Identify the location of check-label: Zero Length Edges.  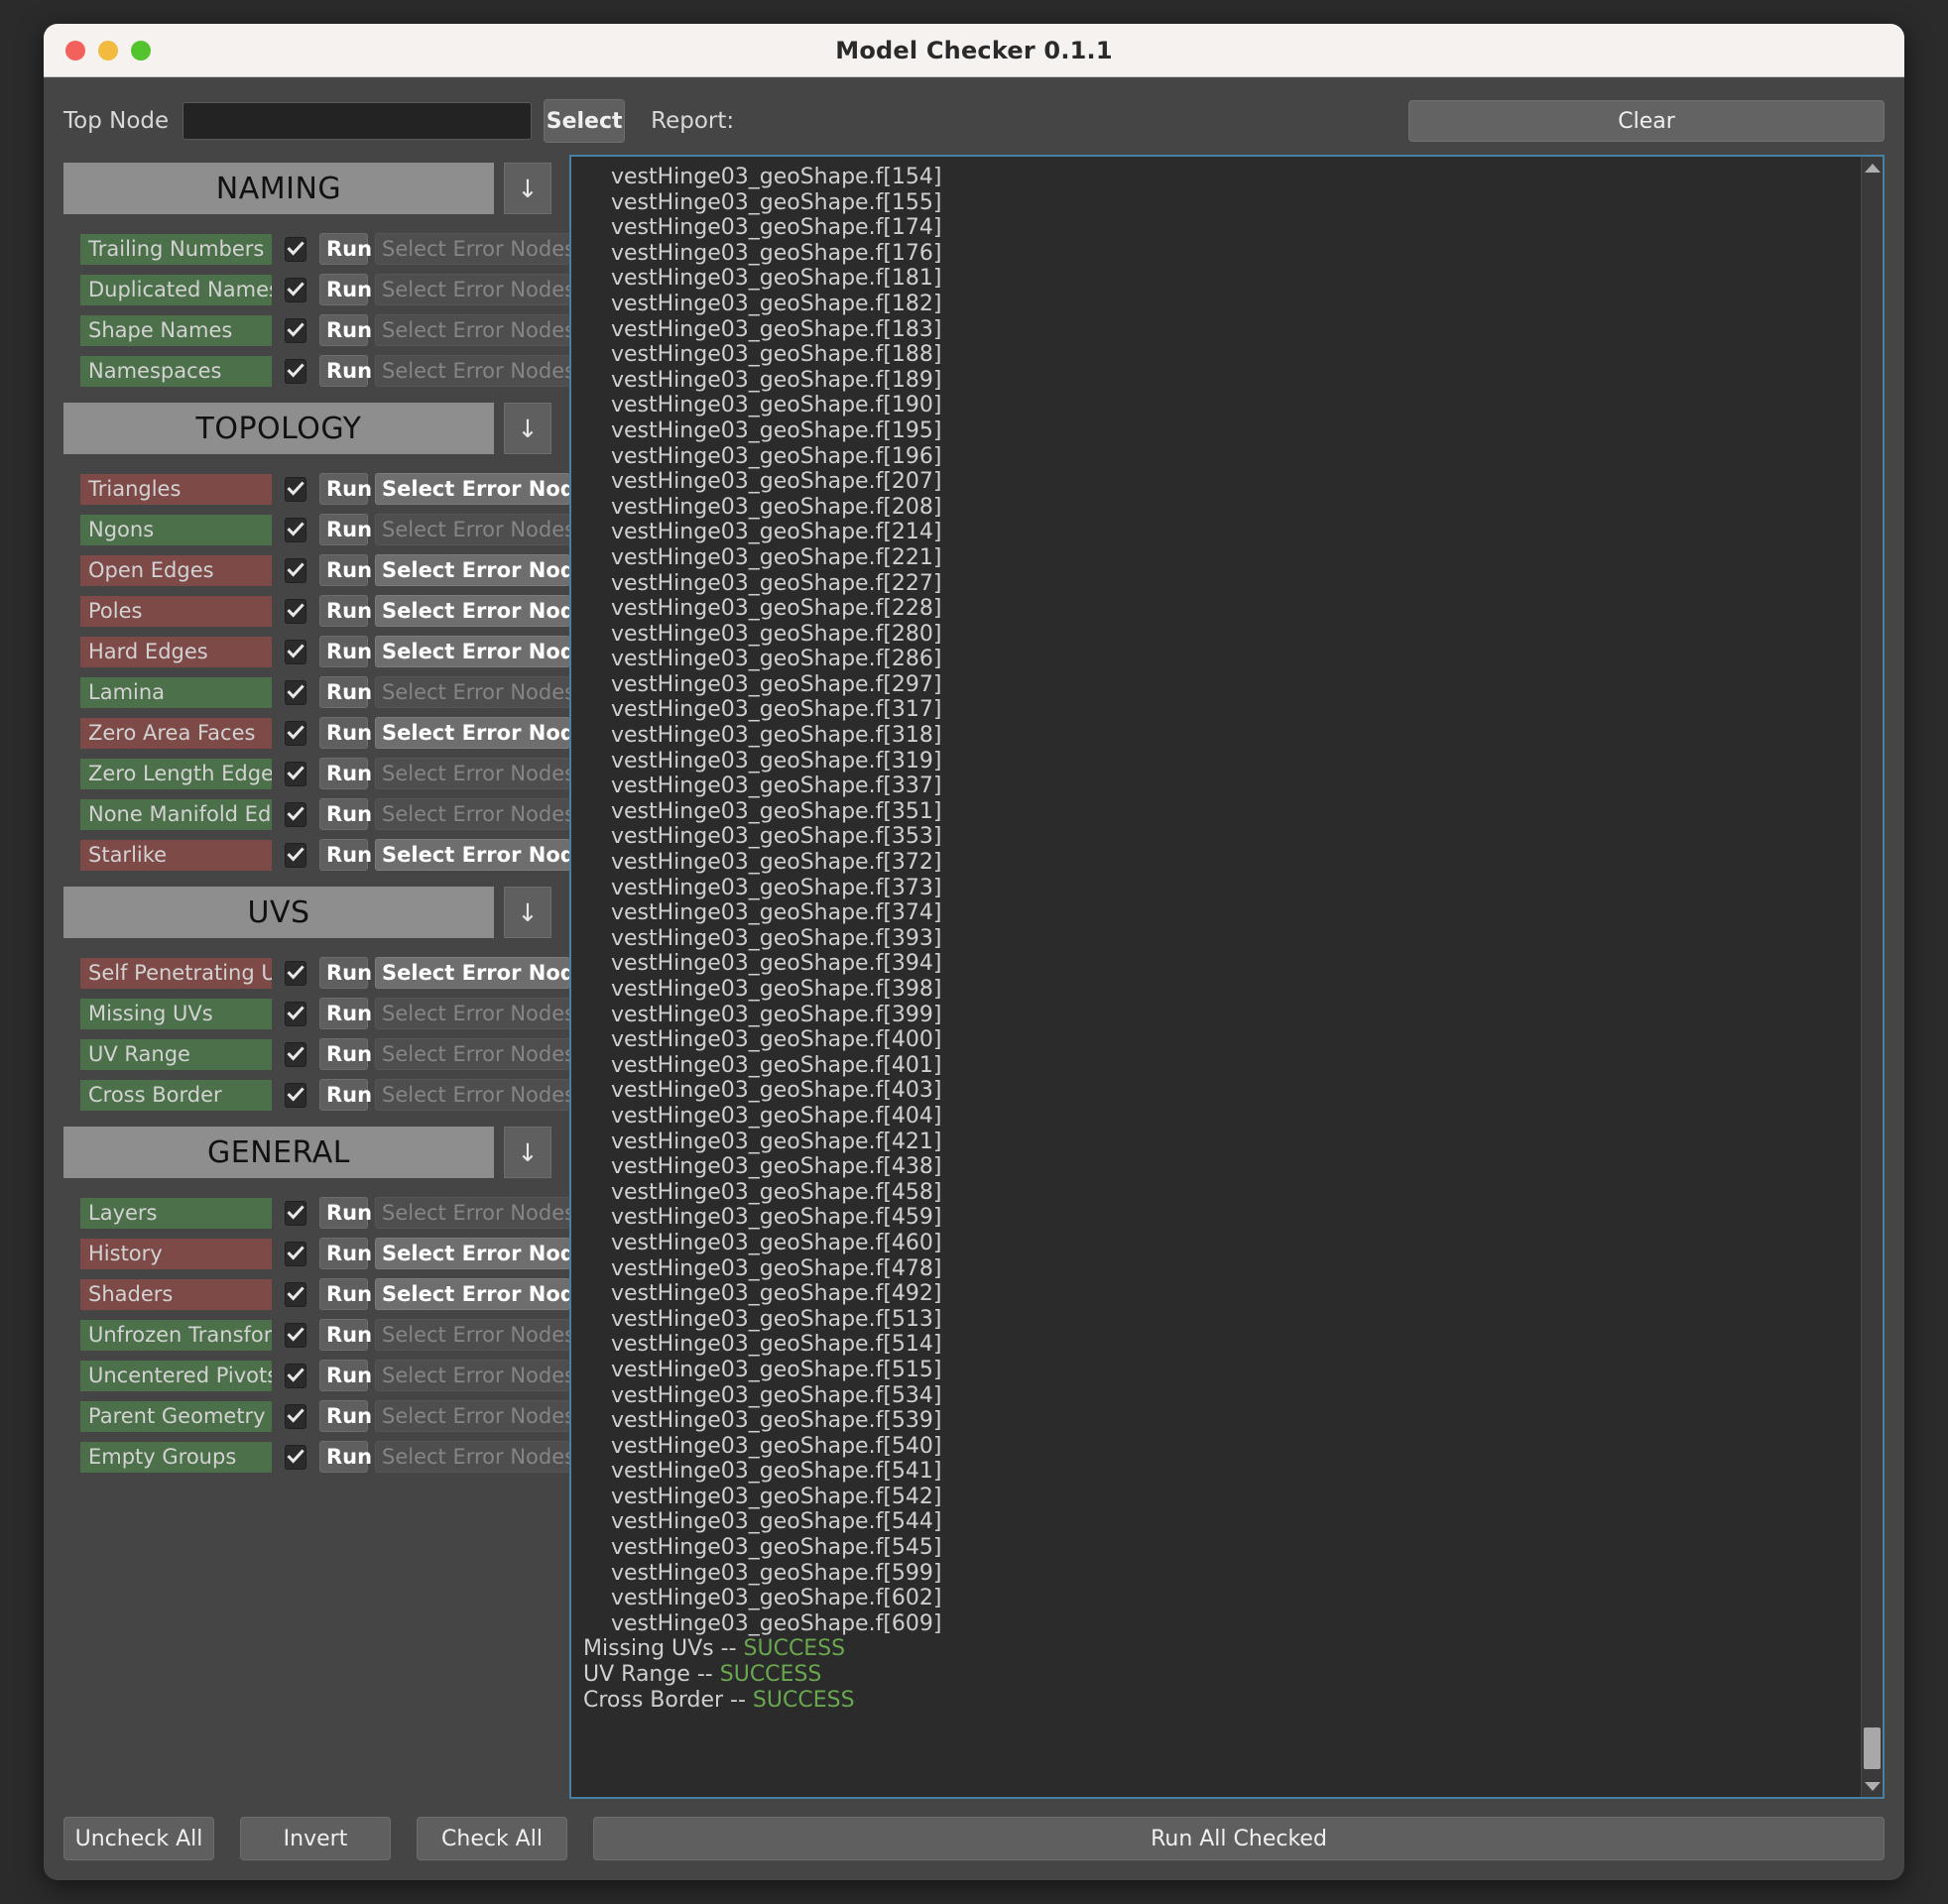
(176, 773).